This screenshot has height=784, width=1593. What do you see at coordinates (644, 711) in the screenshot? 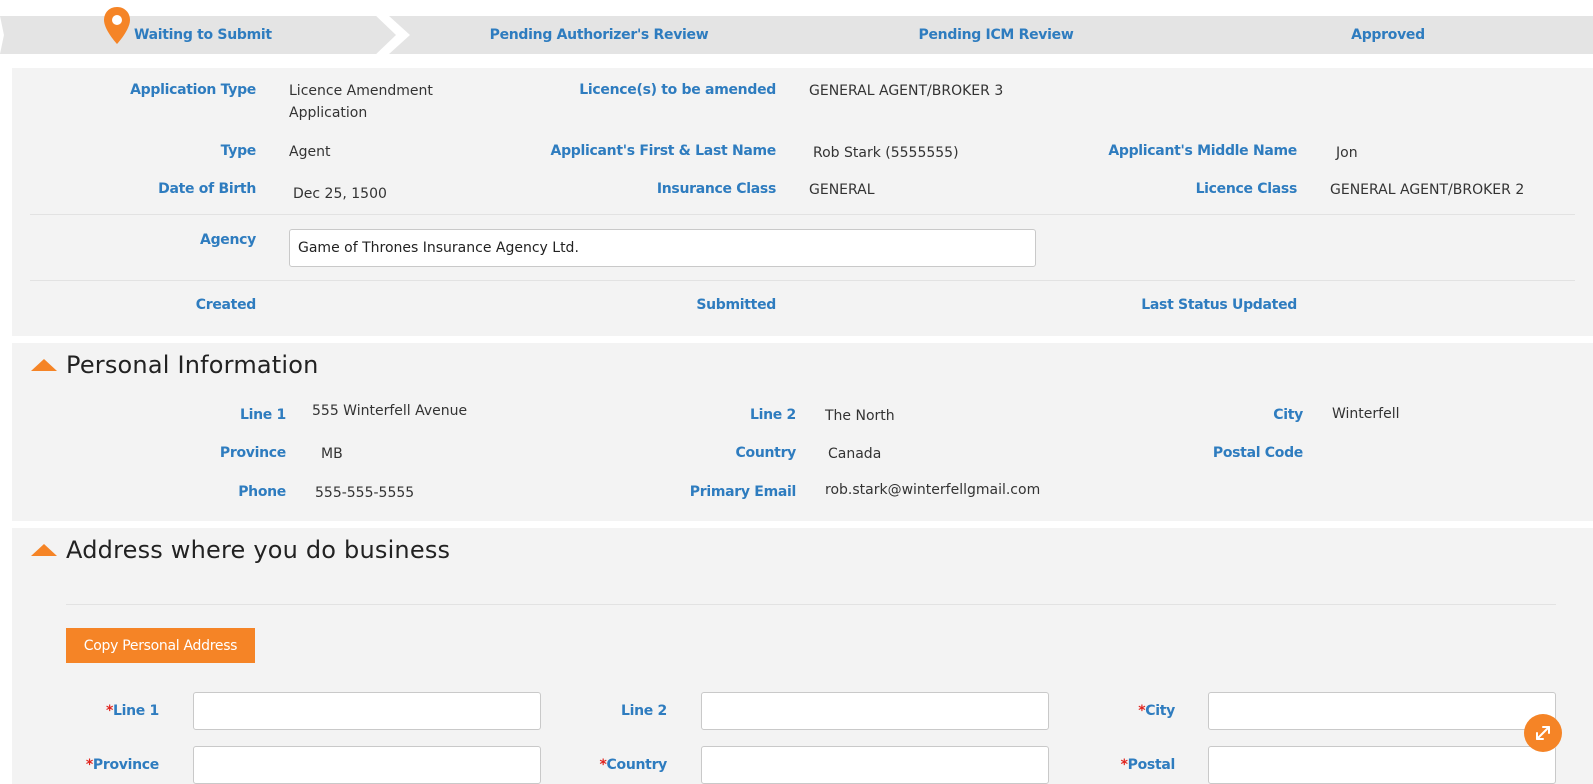
I see `business-line2-label: Line 2` at bounding box center [644, 711].